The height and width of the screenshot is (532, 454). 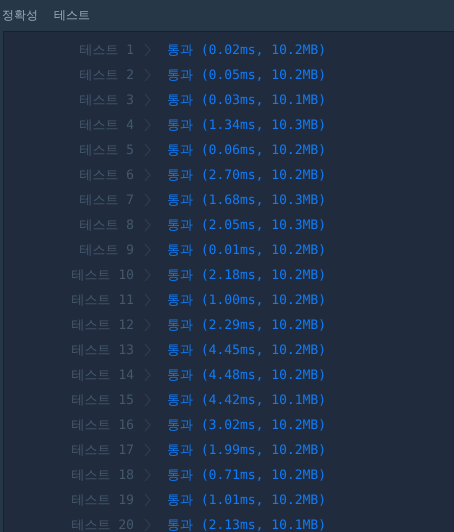 What do you see at coordinates (246, 350) in the screenshot?
I see `test-result: 통과 (4.45ms, 10.2MB)` at bounding box center [246, 350].